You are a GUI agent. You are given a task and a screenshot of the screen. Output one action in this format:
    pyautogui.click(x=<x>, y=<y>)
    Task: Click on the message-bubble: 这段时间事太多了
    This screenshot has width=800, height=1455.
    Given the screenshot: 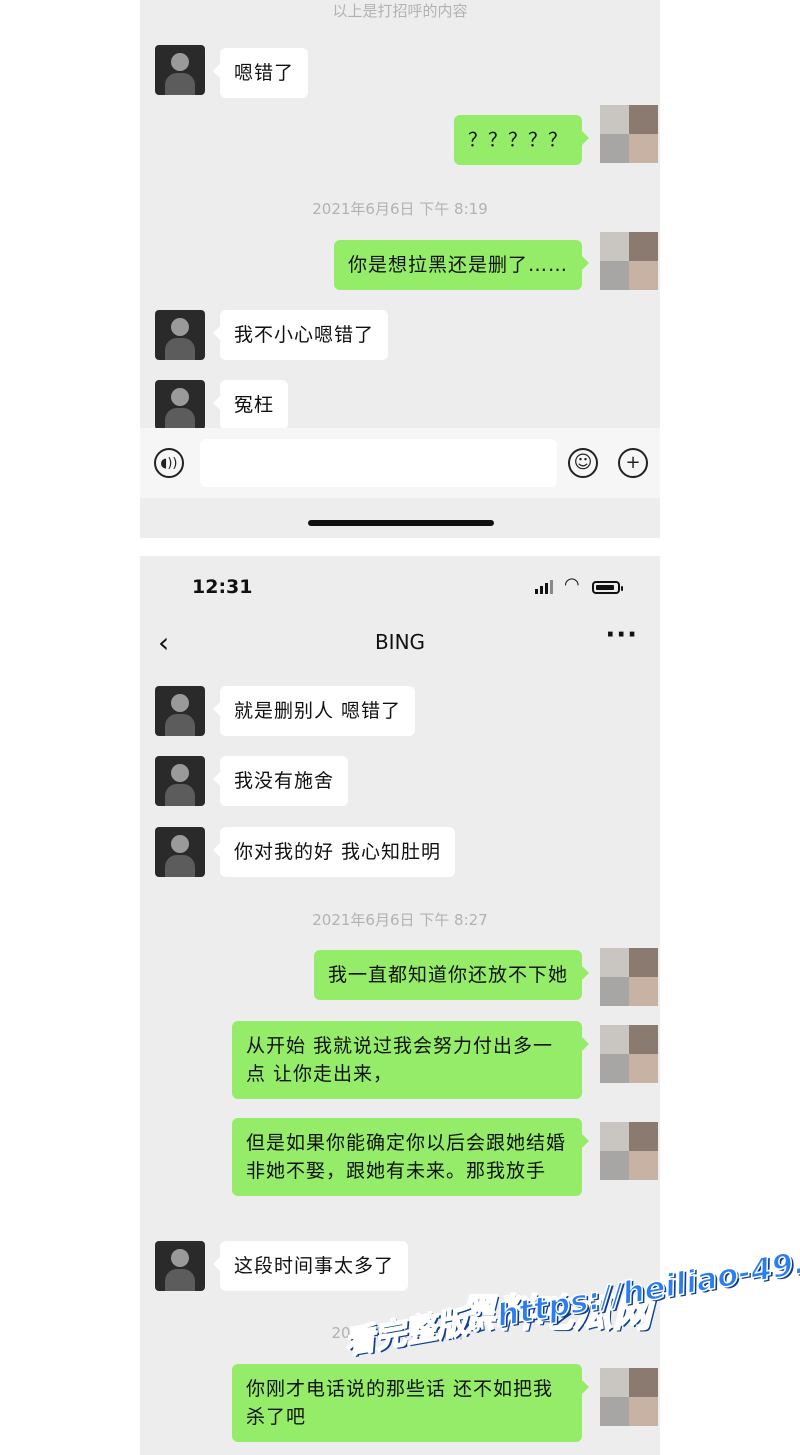 What is the action you would take?
    pyautogui.click(x=310, y=1266)
    